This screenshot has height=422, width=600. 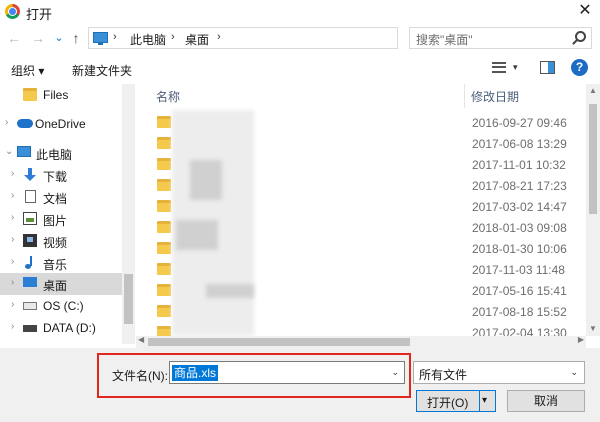 I want to click on file-type-value: 所有文件, so click(x=443, y=375).